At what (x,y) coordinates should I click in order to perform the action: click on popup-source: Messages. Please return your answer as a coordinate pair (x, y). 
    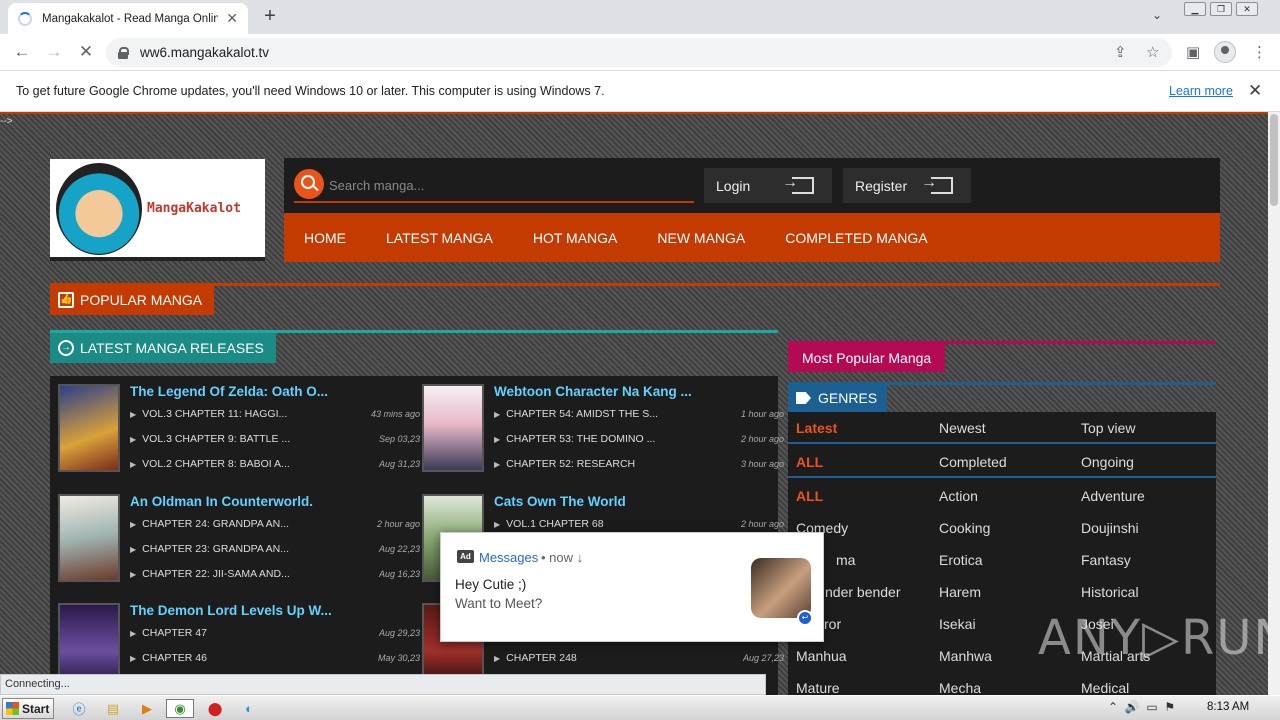
    Looking at the image, I should click on (508, 557).